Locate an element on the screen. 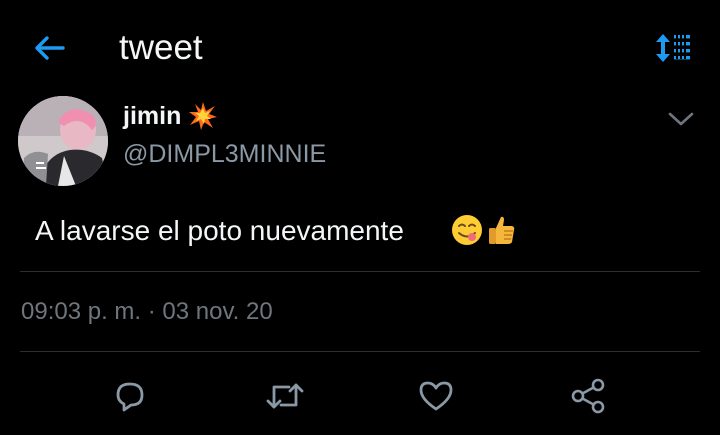 The width and height of the screenshot is (720, 435). user-handle: @DIMPL3MINNIE is located at coordinates (224, 154).